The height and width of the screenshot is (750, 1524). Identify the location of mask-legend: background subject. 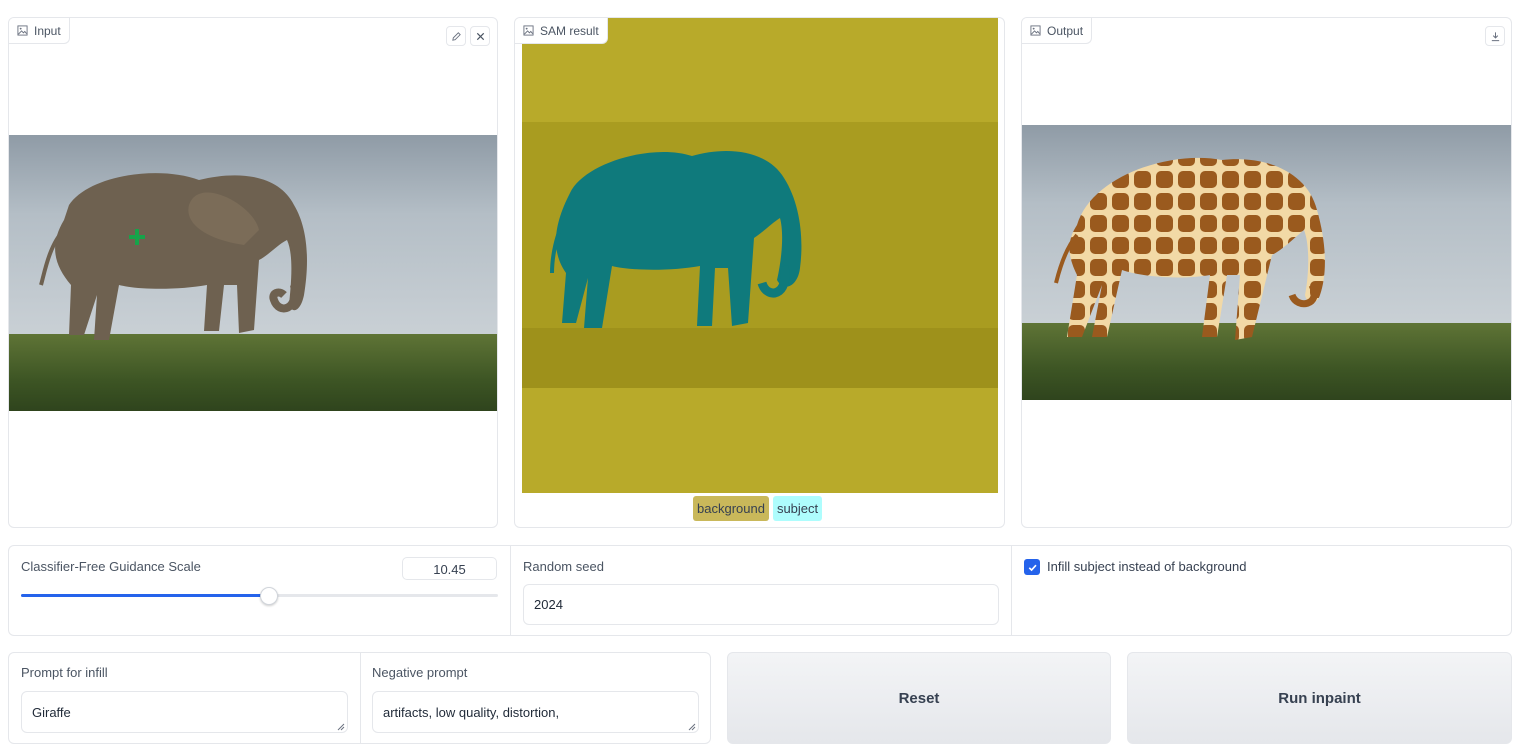
(758, 508).